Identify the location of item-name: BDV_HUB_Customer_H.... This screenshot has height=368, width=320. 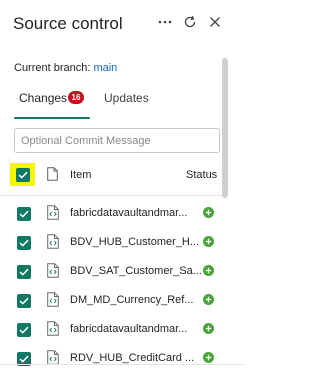
(134, 242).